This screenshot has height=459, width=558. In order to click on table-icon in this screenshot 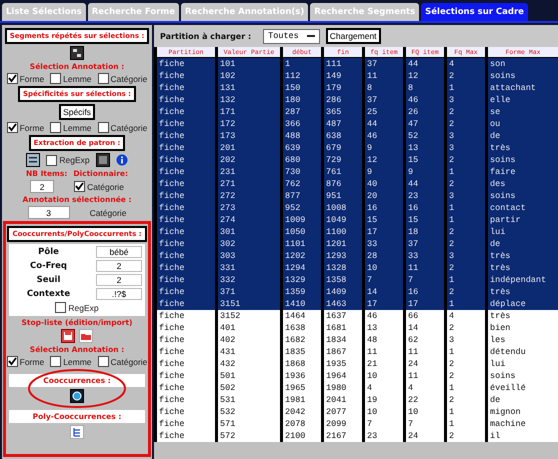, I will do `click(103, 160)`.